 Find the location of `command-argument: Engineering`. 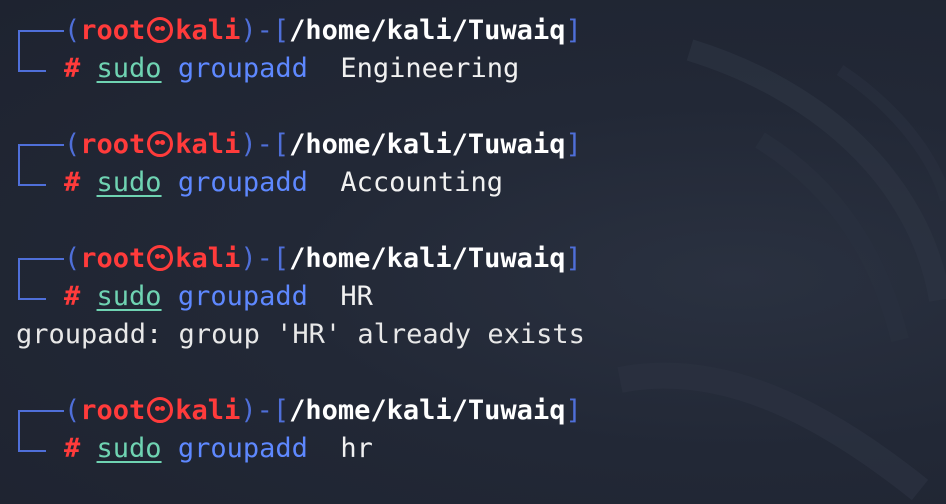

command-argument: Engineering is located at coordinates (422, 68).